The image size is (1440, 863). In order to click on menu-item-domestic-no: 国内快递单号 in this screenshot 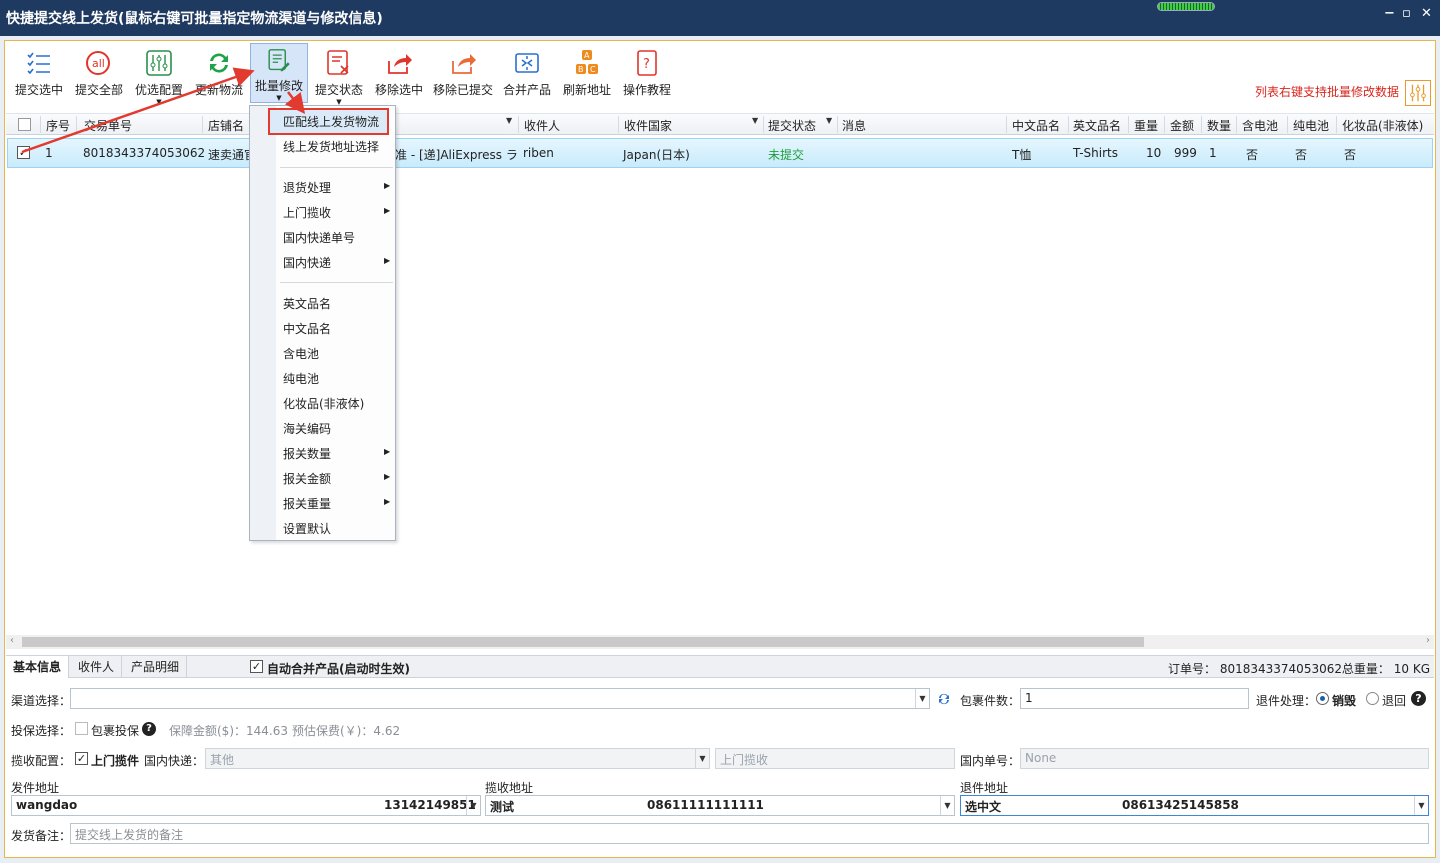, I will do `click(319, 237)`.